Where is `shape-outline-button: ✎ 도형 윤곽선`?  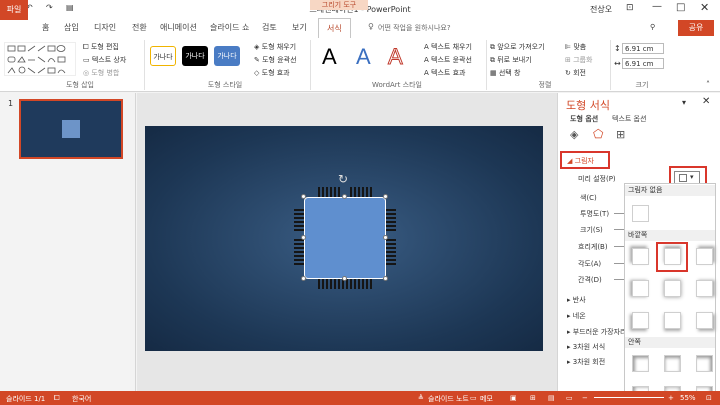
shape-outline-button: ✎ 도형 윤곽선 is located at coordinates (275, 60).